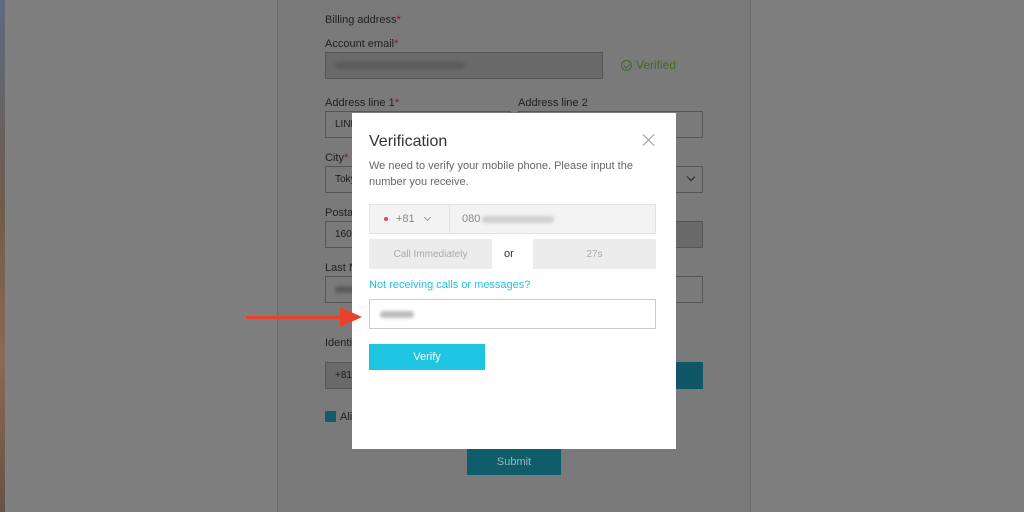  What do you see at coordinates (351, 317) in the screenshot?
I see `arrow-head` at bounding box center [351, 317].